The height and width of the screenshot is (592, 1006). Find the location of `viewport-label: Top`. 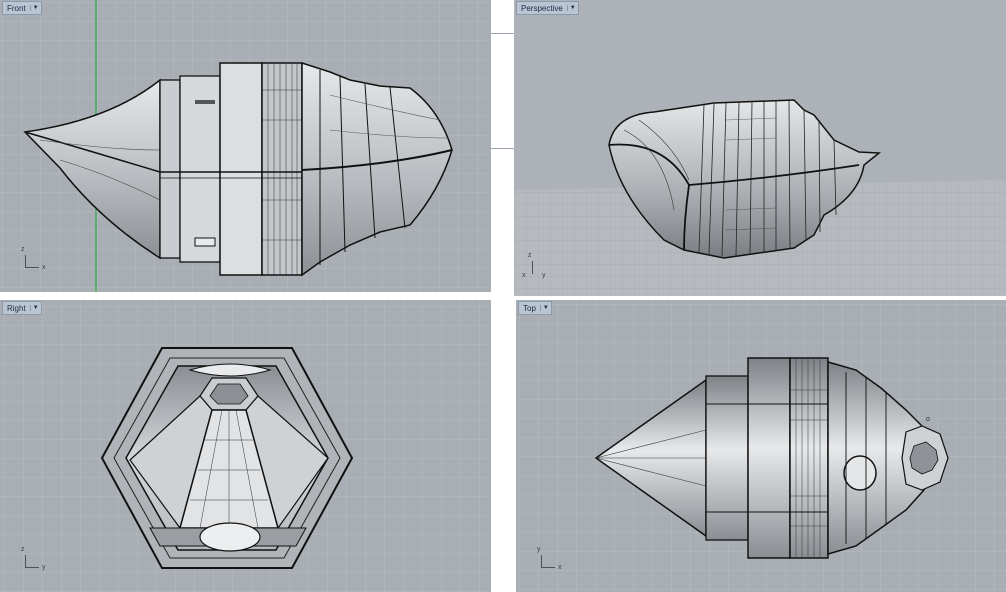

viewport-label: Top is located at coordinates (529, 308).